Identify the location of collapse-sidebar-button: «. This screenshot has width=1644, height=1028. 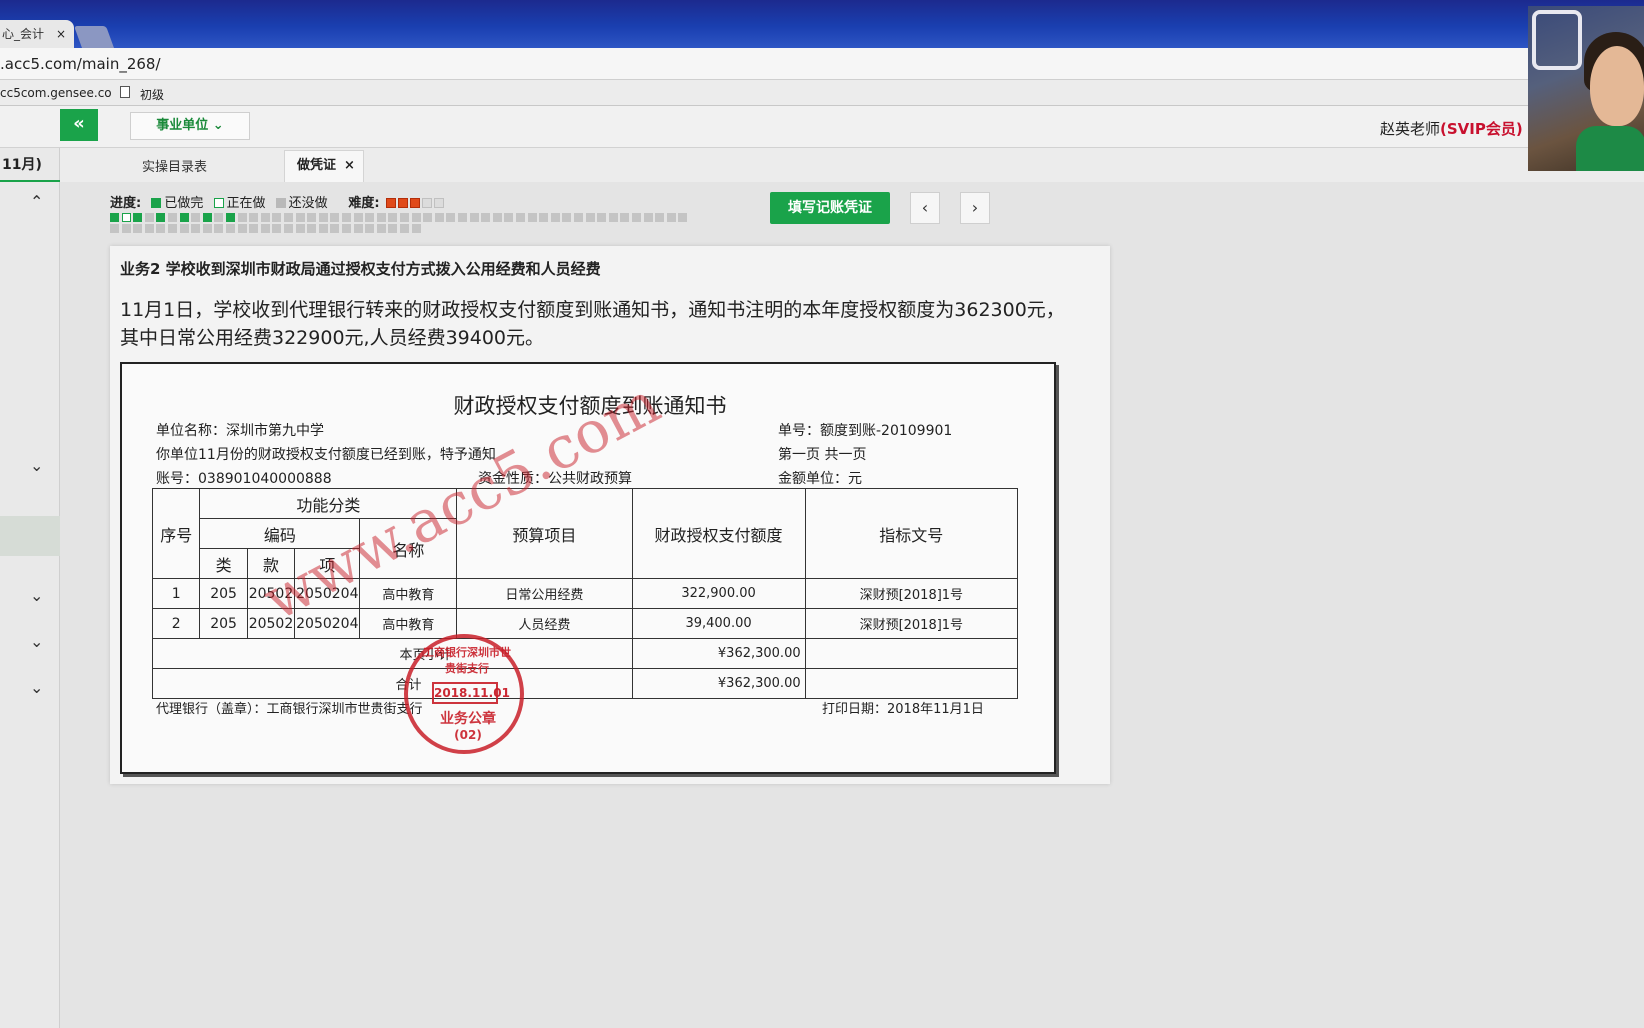
(79, 125).